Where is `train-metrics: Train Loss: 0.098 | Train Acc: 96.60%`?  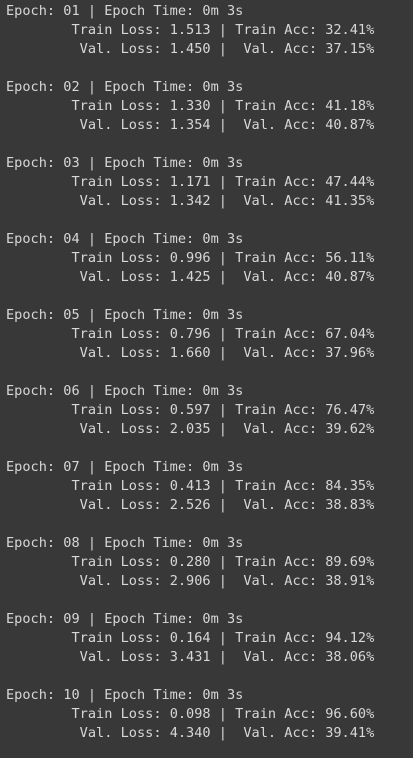 train-metrics: Train Loss: 0.098 | Train Acc: 96.60% is located at coordinates (190, 714).